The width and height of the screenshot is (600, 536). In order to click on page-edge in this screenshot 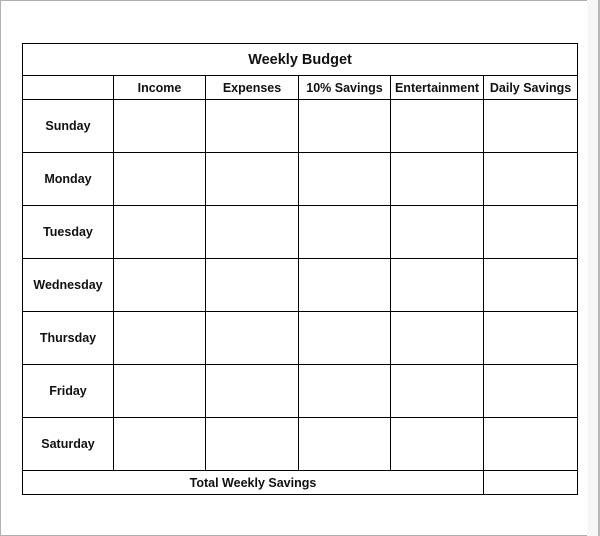, I will do `click(593, 268)`.